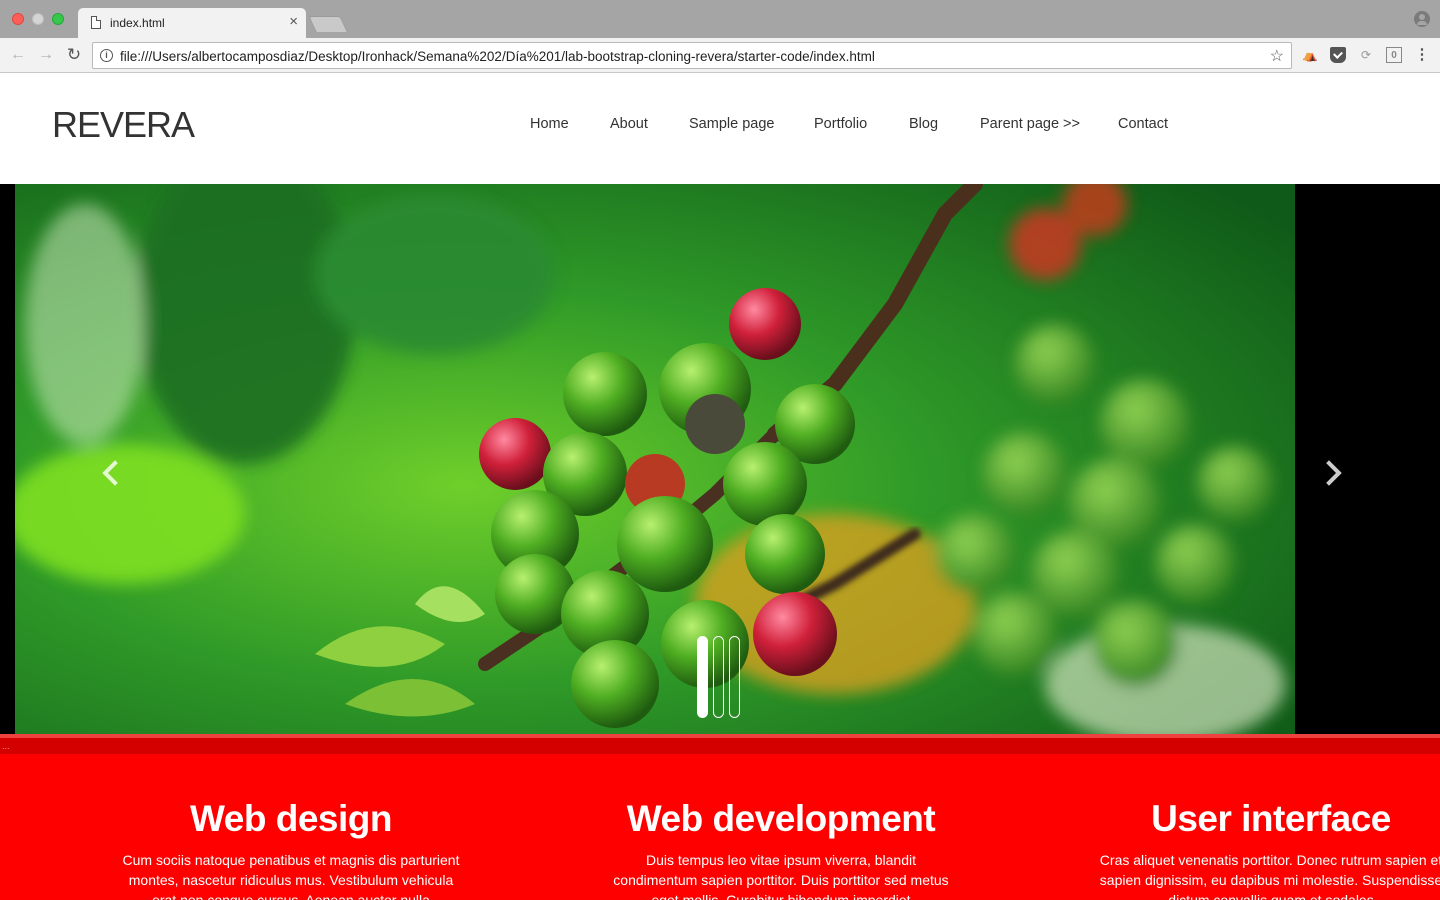  Describe the element at coordinates (1394, 55) in the screenshot. I see `extension-counter-icon: 0` at that location.